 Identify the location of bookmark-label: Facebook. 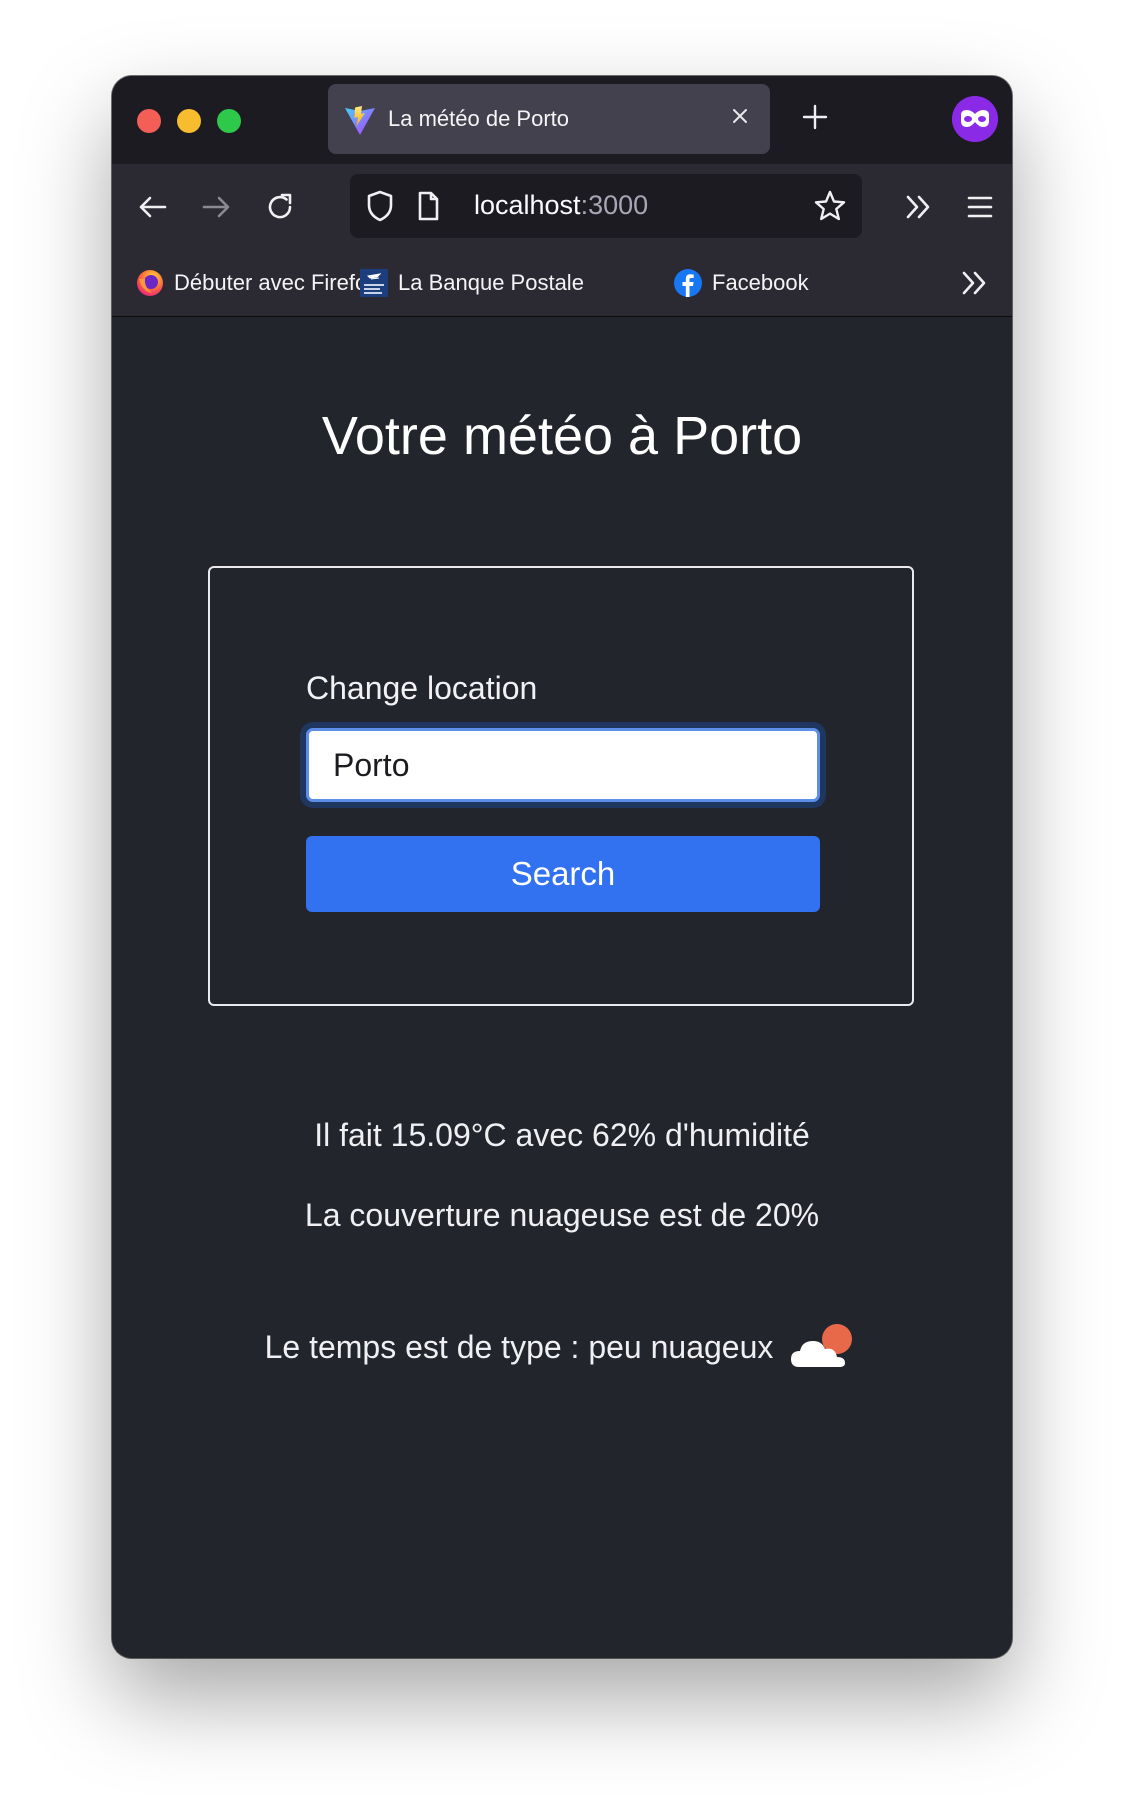
(760, 282).